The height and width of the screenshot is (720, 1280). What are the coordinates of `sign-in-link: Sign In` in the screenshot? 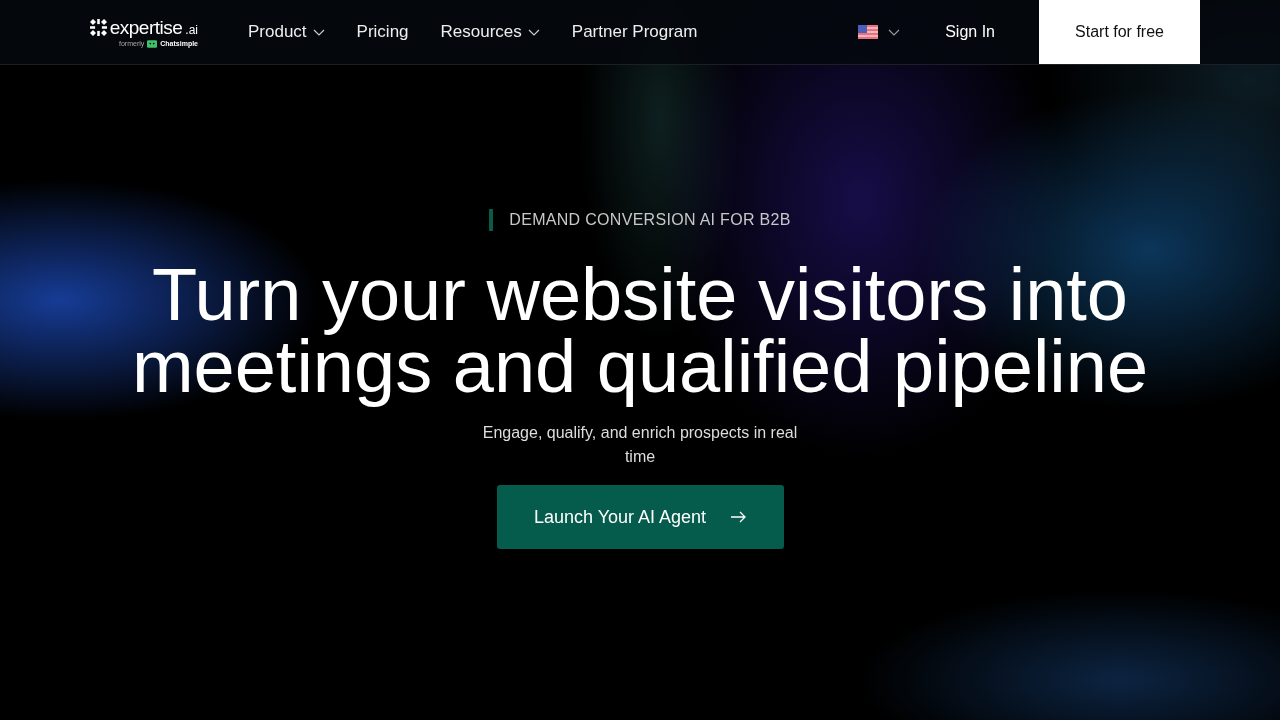 It's located at (970, 32).